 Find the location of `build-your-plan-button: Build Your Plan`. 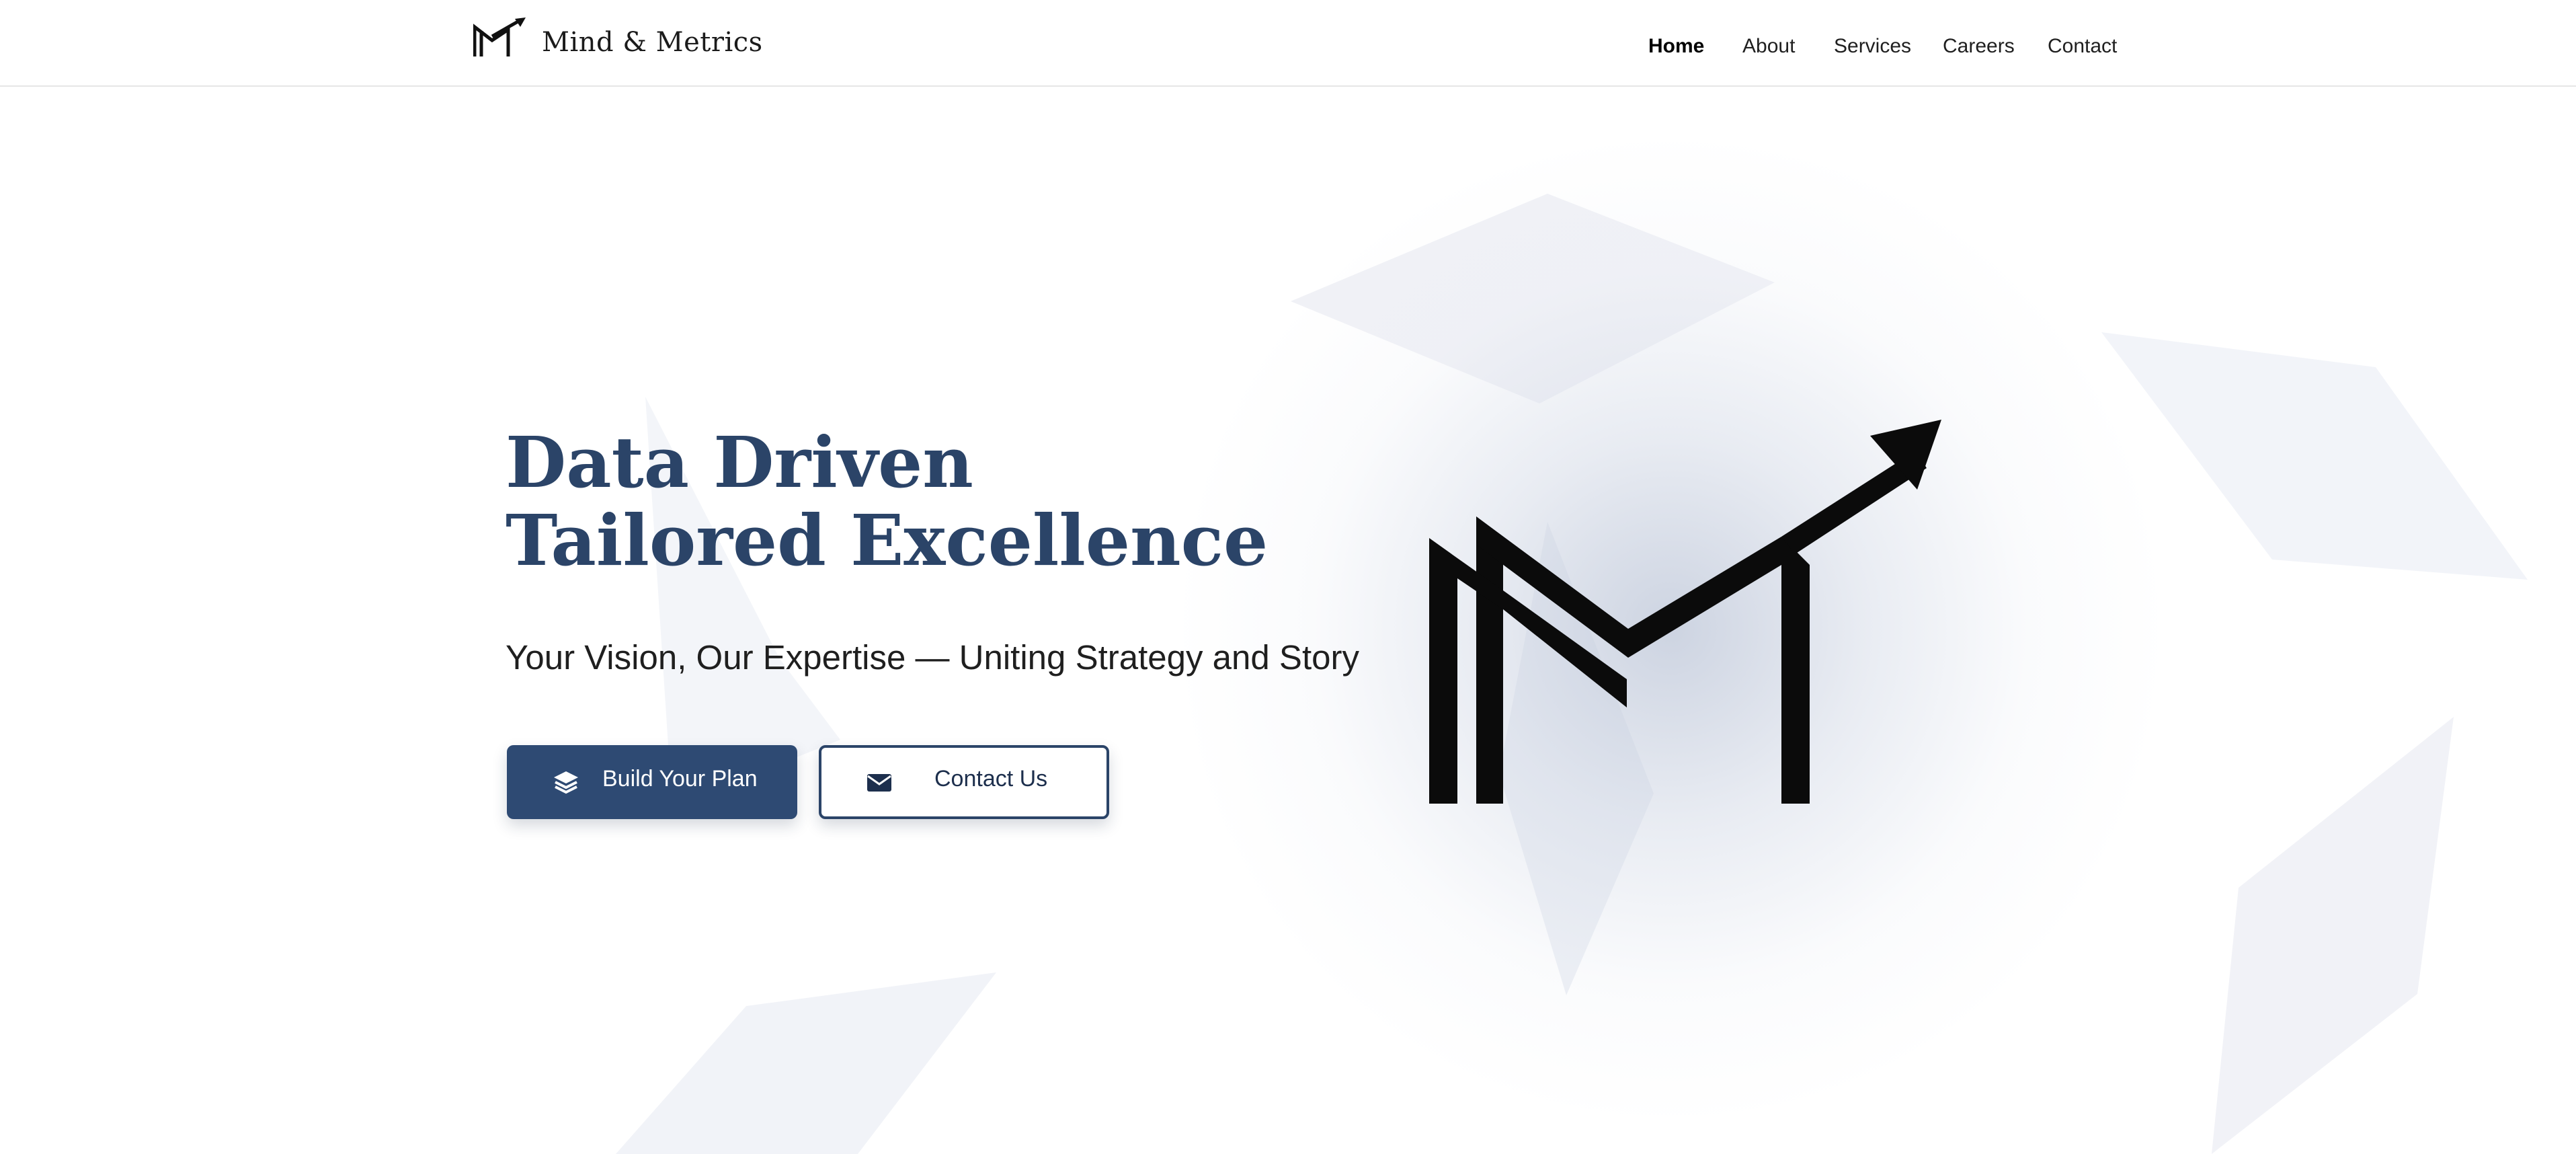

build-your-plan-button: Build Your Plan is located at coordinates (652, 782).